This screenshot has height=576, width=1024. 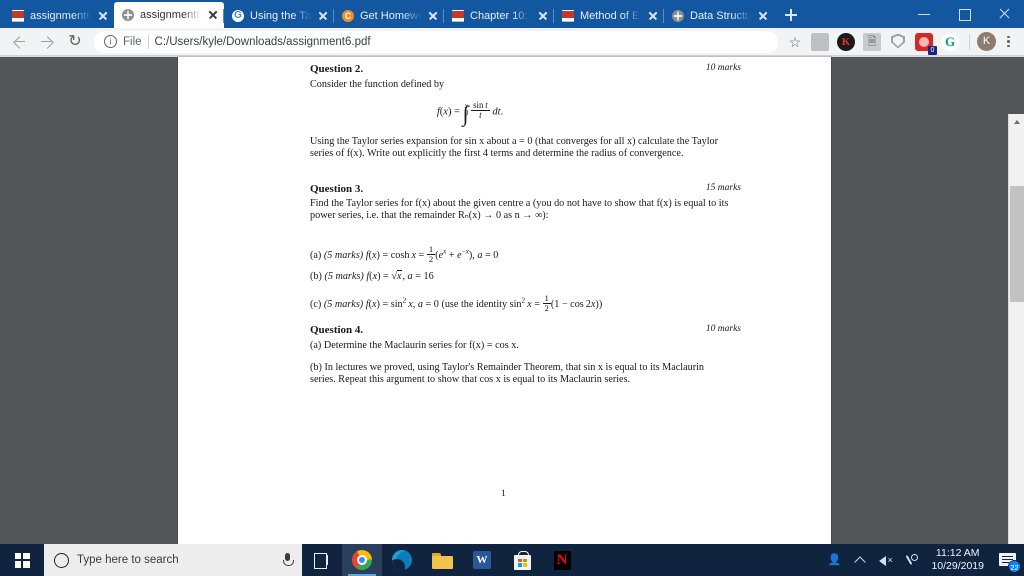 I want to click on q3c-label: (c), so click(x=316, y=305).